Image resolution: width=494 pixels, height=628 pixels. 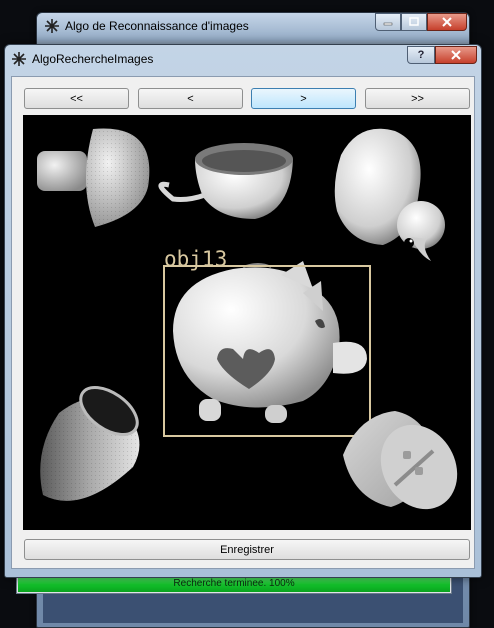 I want to click on maximize-button, so click(x=414, y=22).